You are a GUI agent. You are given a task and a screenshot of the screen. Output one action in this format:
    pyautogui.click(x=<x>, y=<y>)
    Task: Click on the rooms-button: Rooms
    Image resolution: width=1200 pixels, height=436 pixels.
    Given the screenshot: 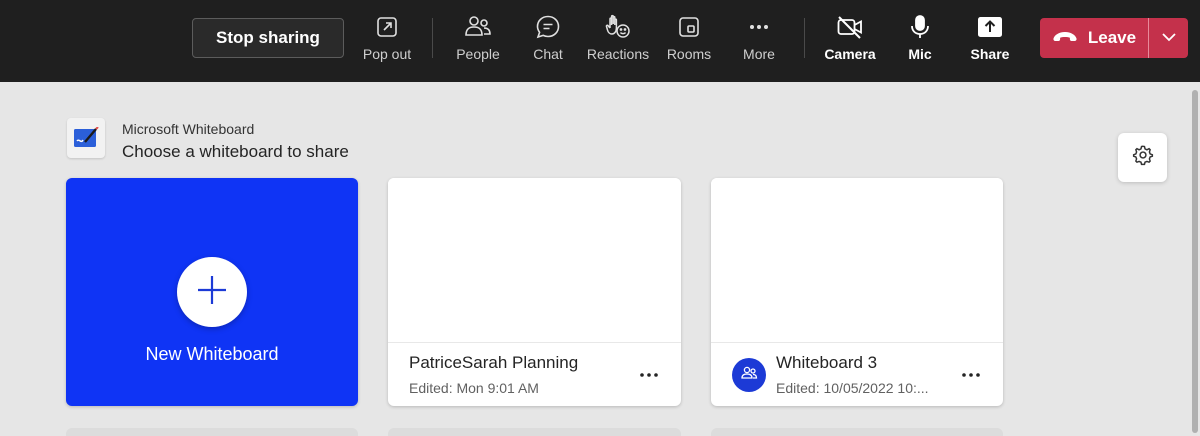 What is the action you would take?
    pyautogui.click(x=689, y=42)
    